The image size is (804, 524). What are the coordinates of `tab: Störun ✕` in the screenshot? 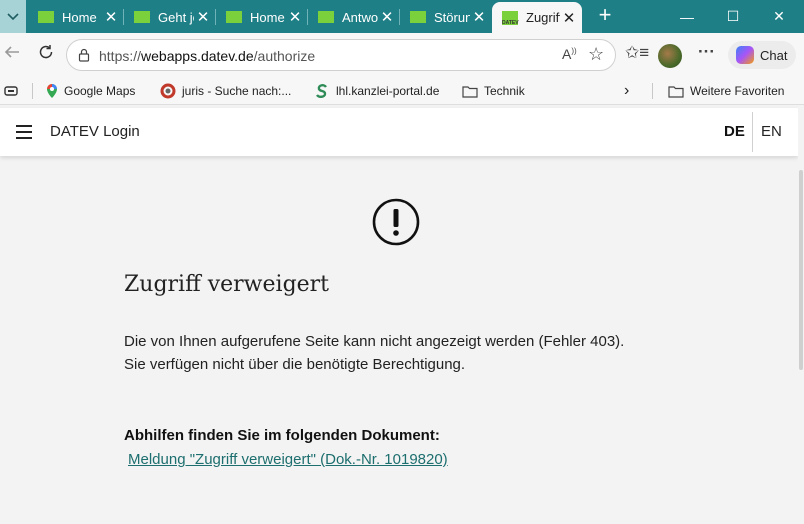 It's located at (446, 17).